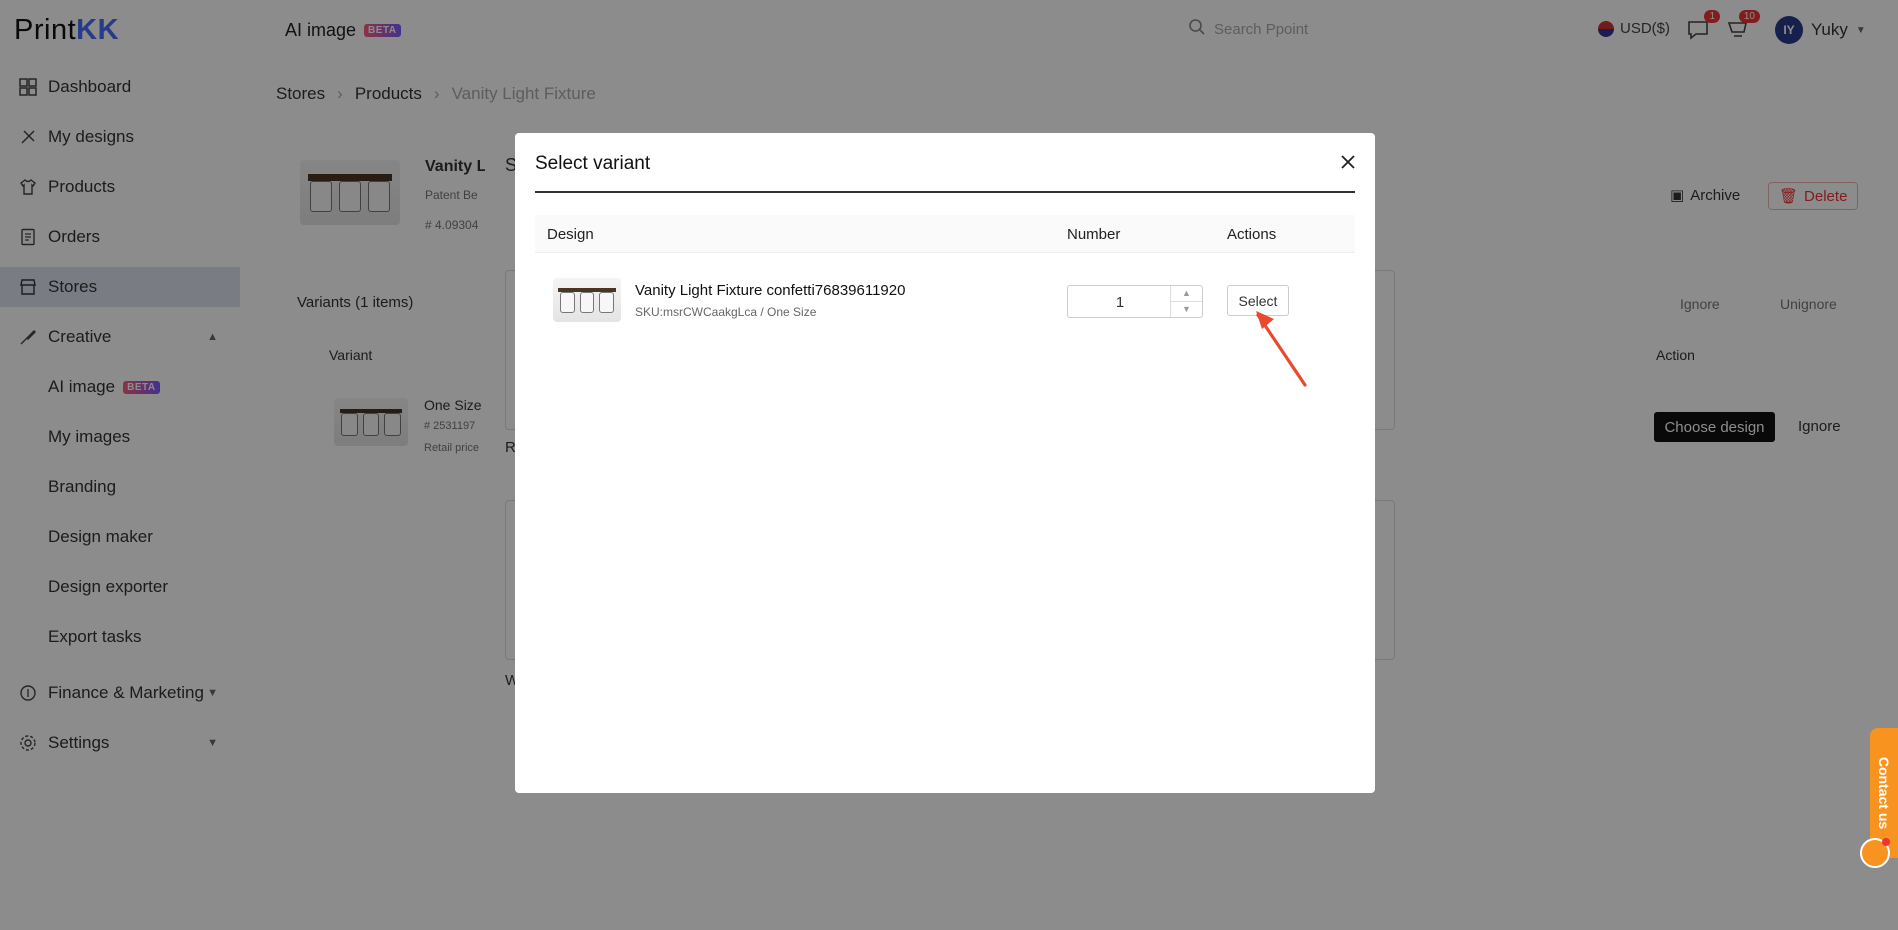  What do you see at coordinates (1252, 234) in the screenshot?
I see `column-header-actions: Actions` at bounding box center [1252, 234].